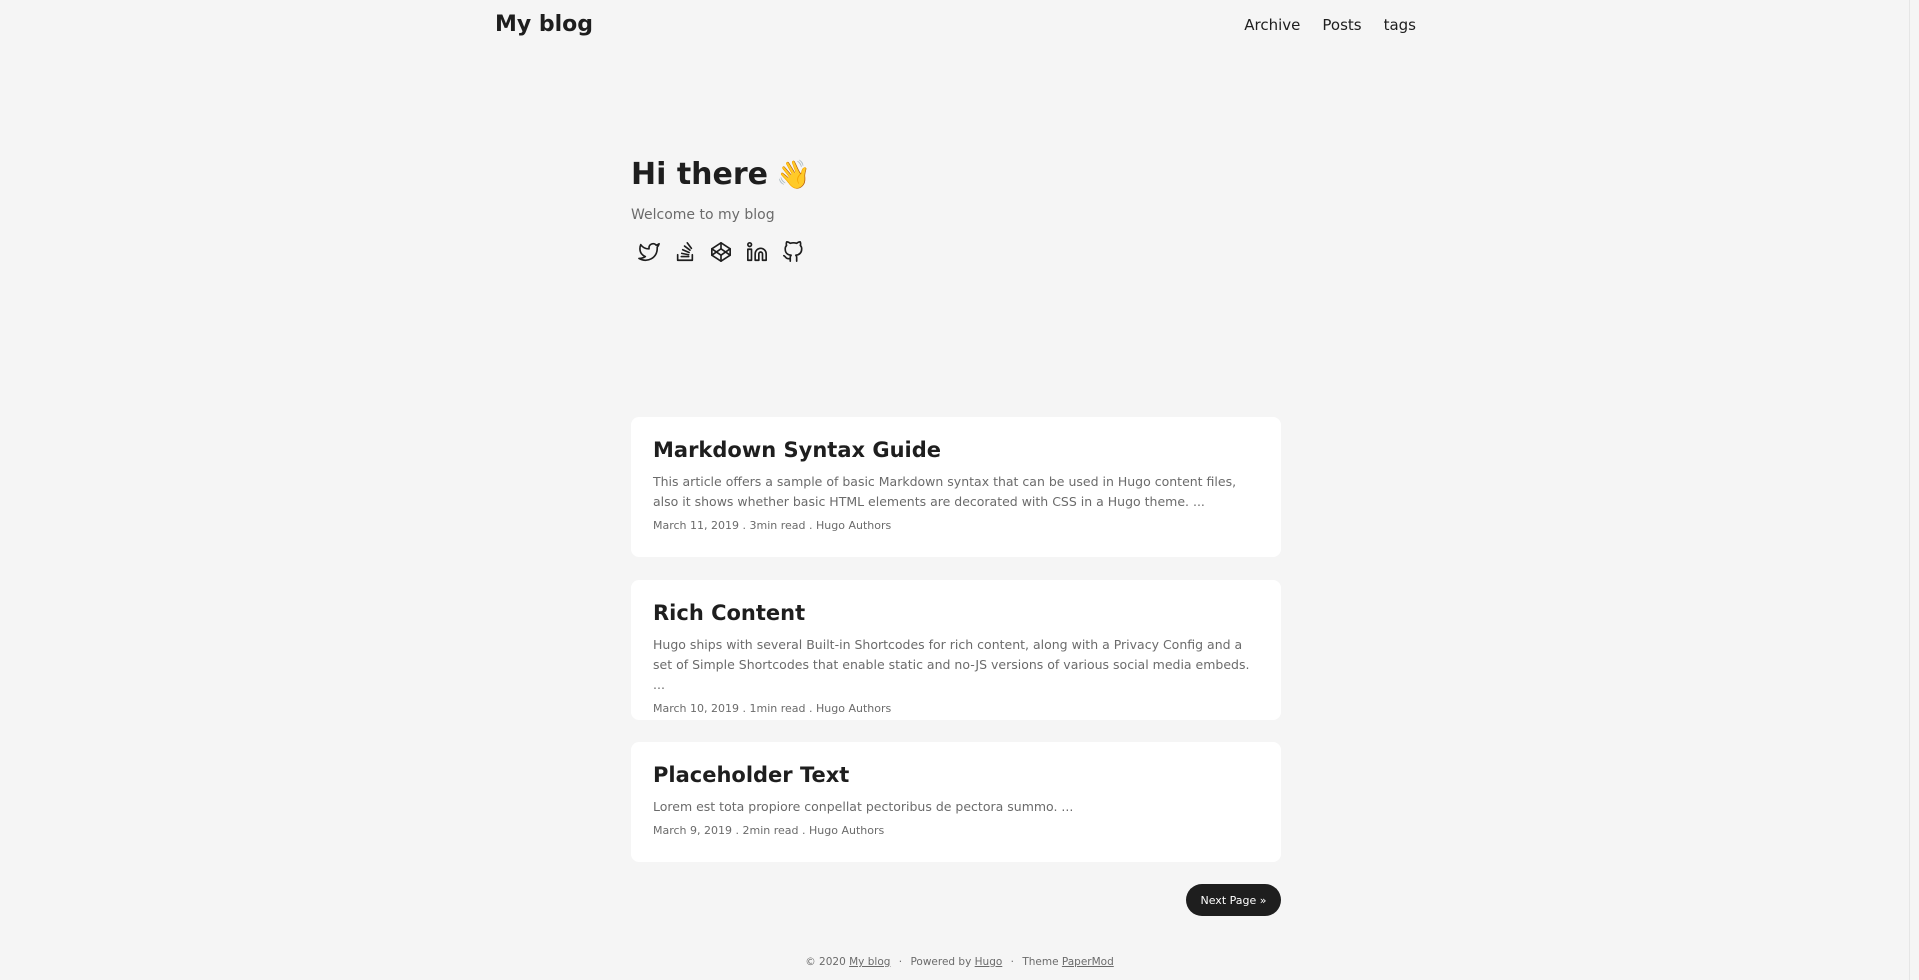  What do you see at coordinates (793, 252) in the screenshot?
I see `github-icon` at bounding box center [793, 252].